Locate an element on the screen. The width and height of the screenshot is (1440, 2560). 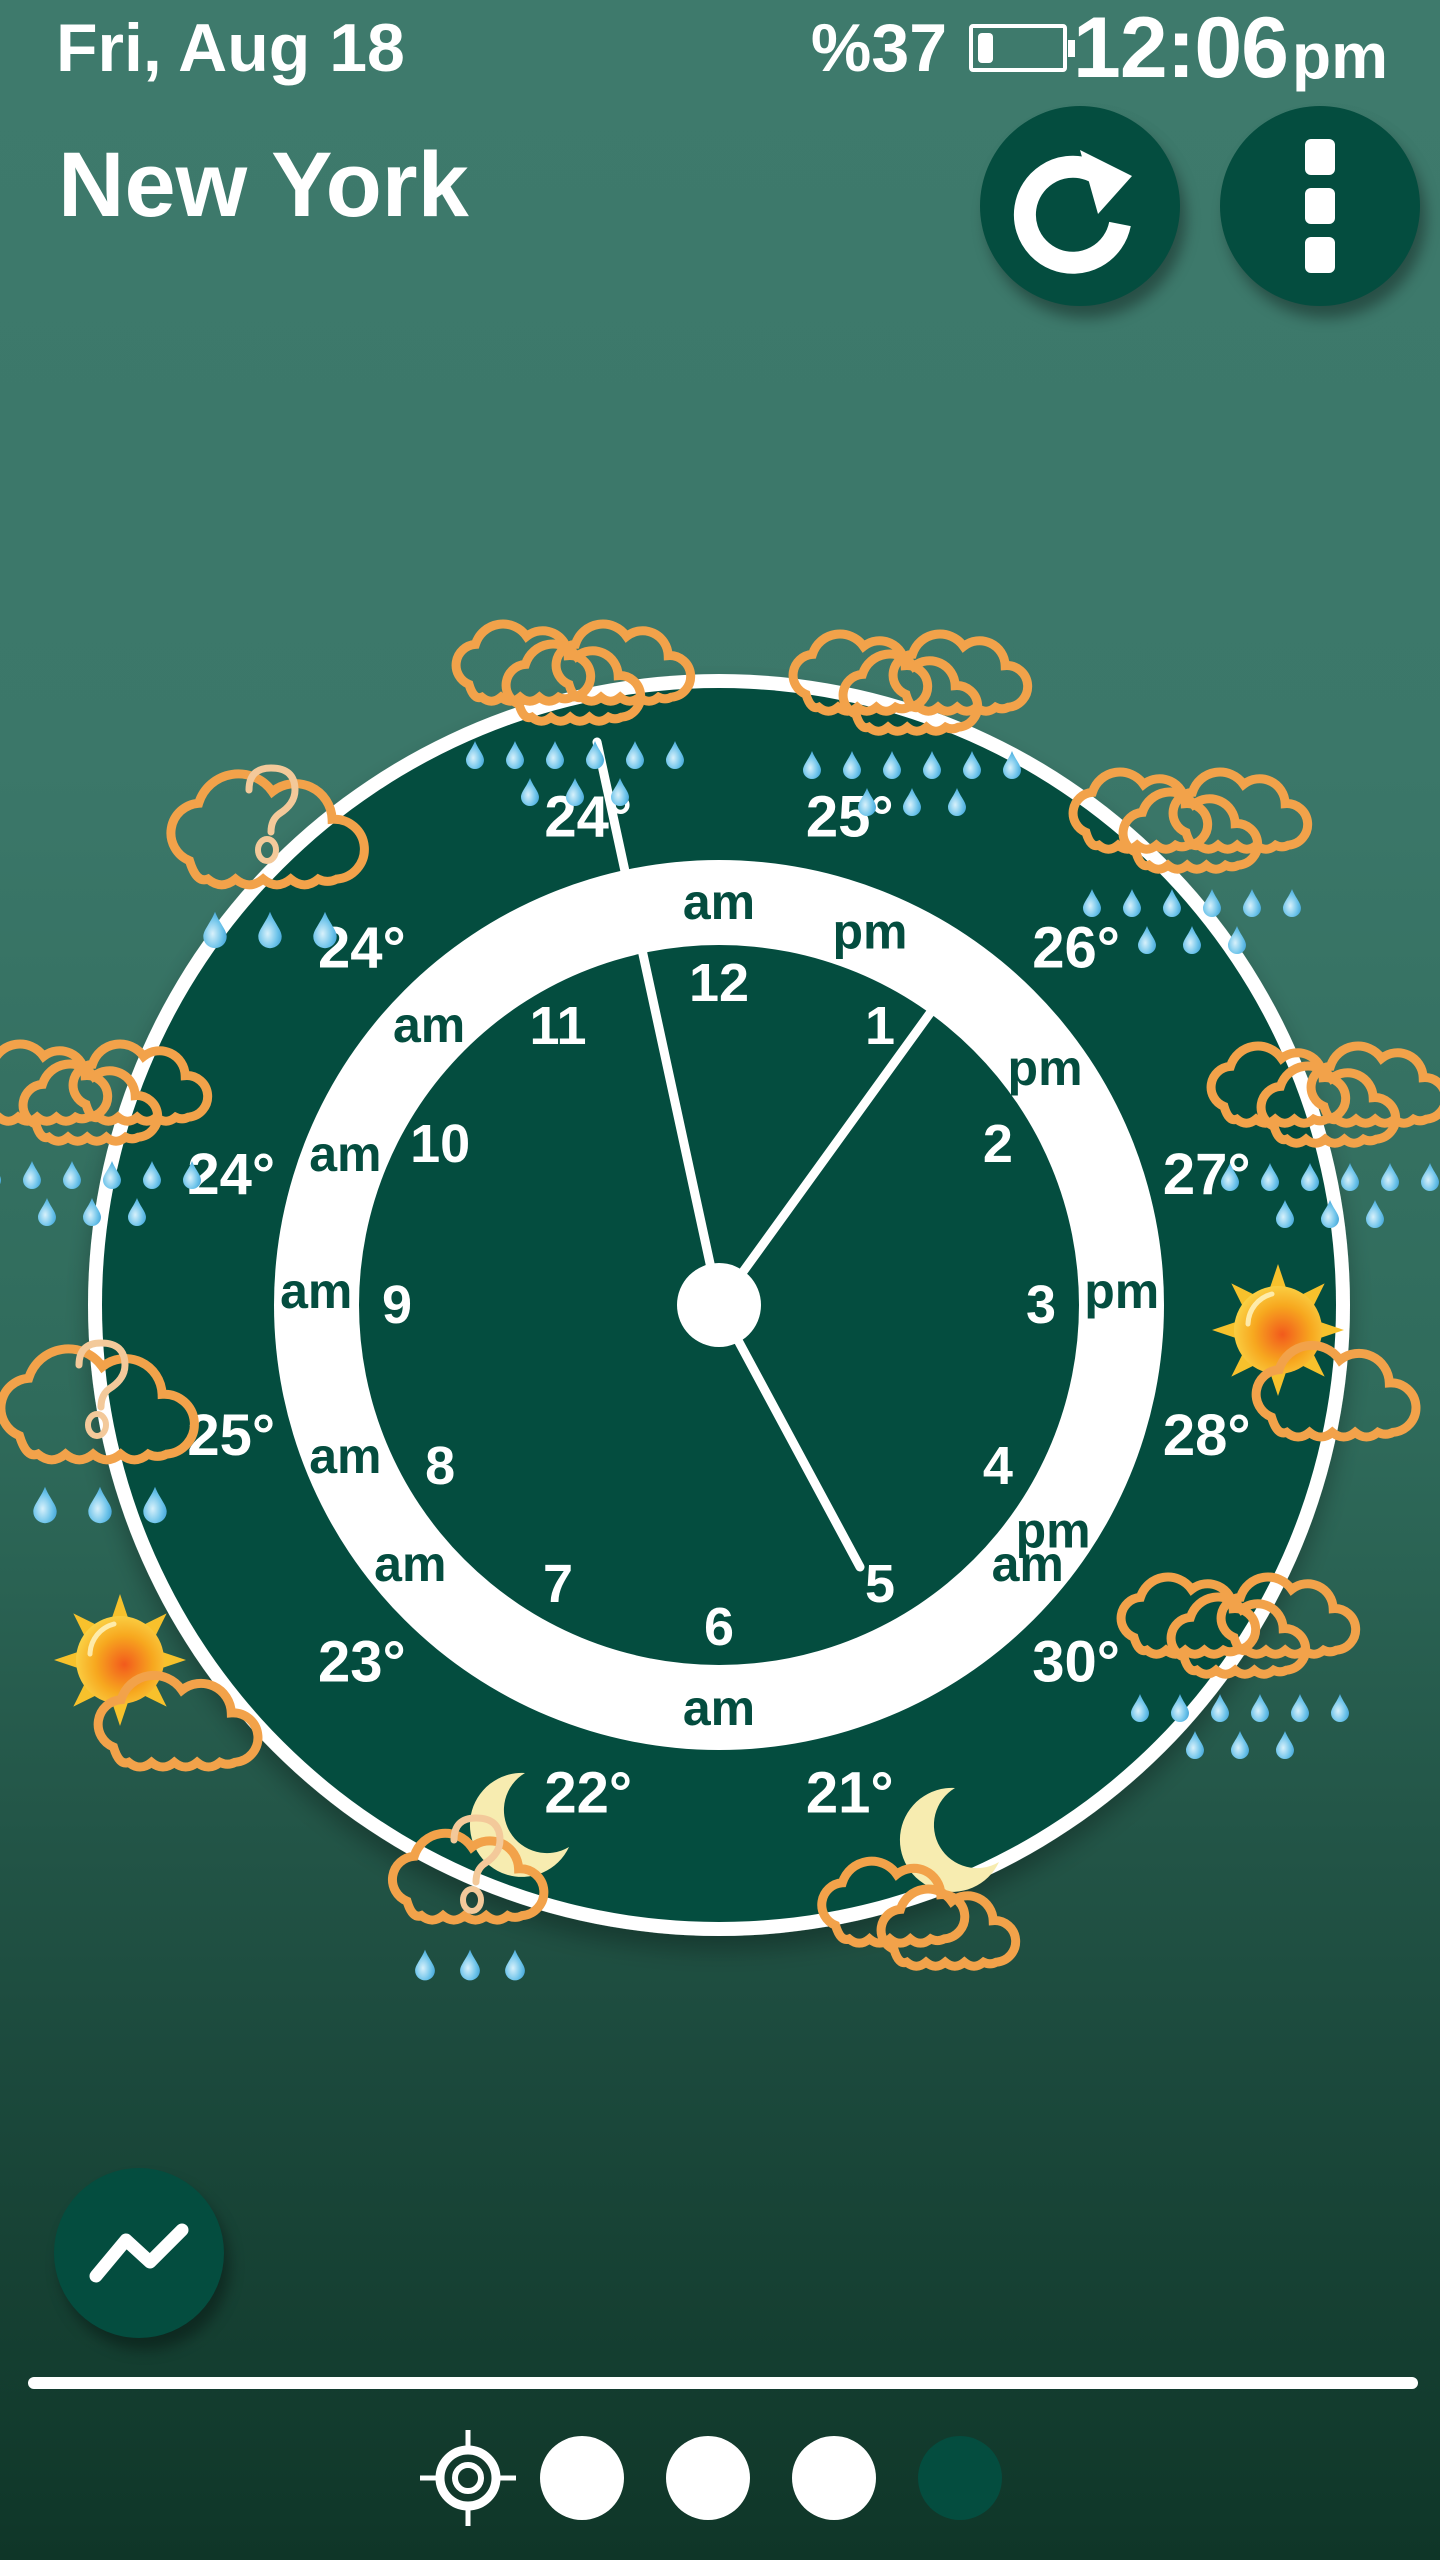
battery-percent: %37 is located at coordinates (879, 48).